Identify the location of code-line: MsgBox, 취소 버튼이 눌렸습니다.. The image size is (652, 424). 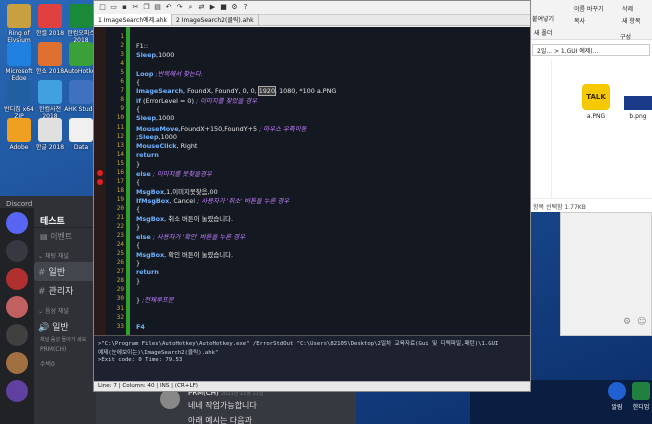
(184, 218).